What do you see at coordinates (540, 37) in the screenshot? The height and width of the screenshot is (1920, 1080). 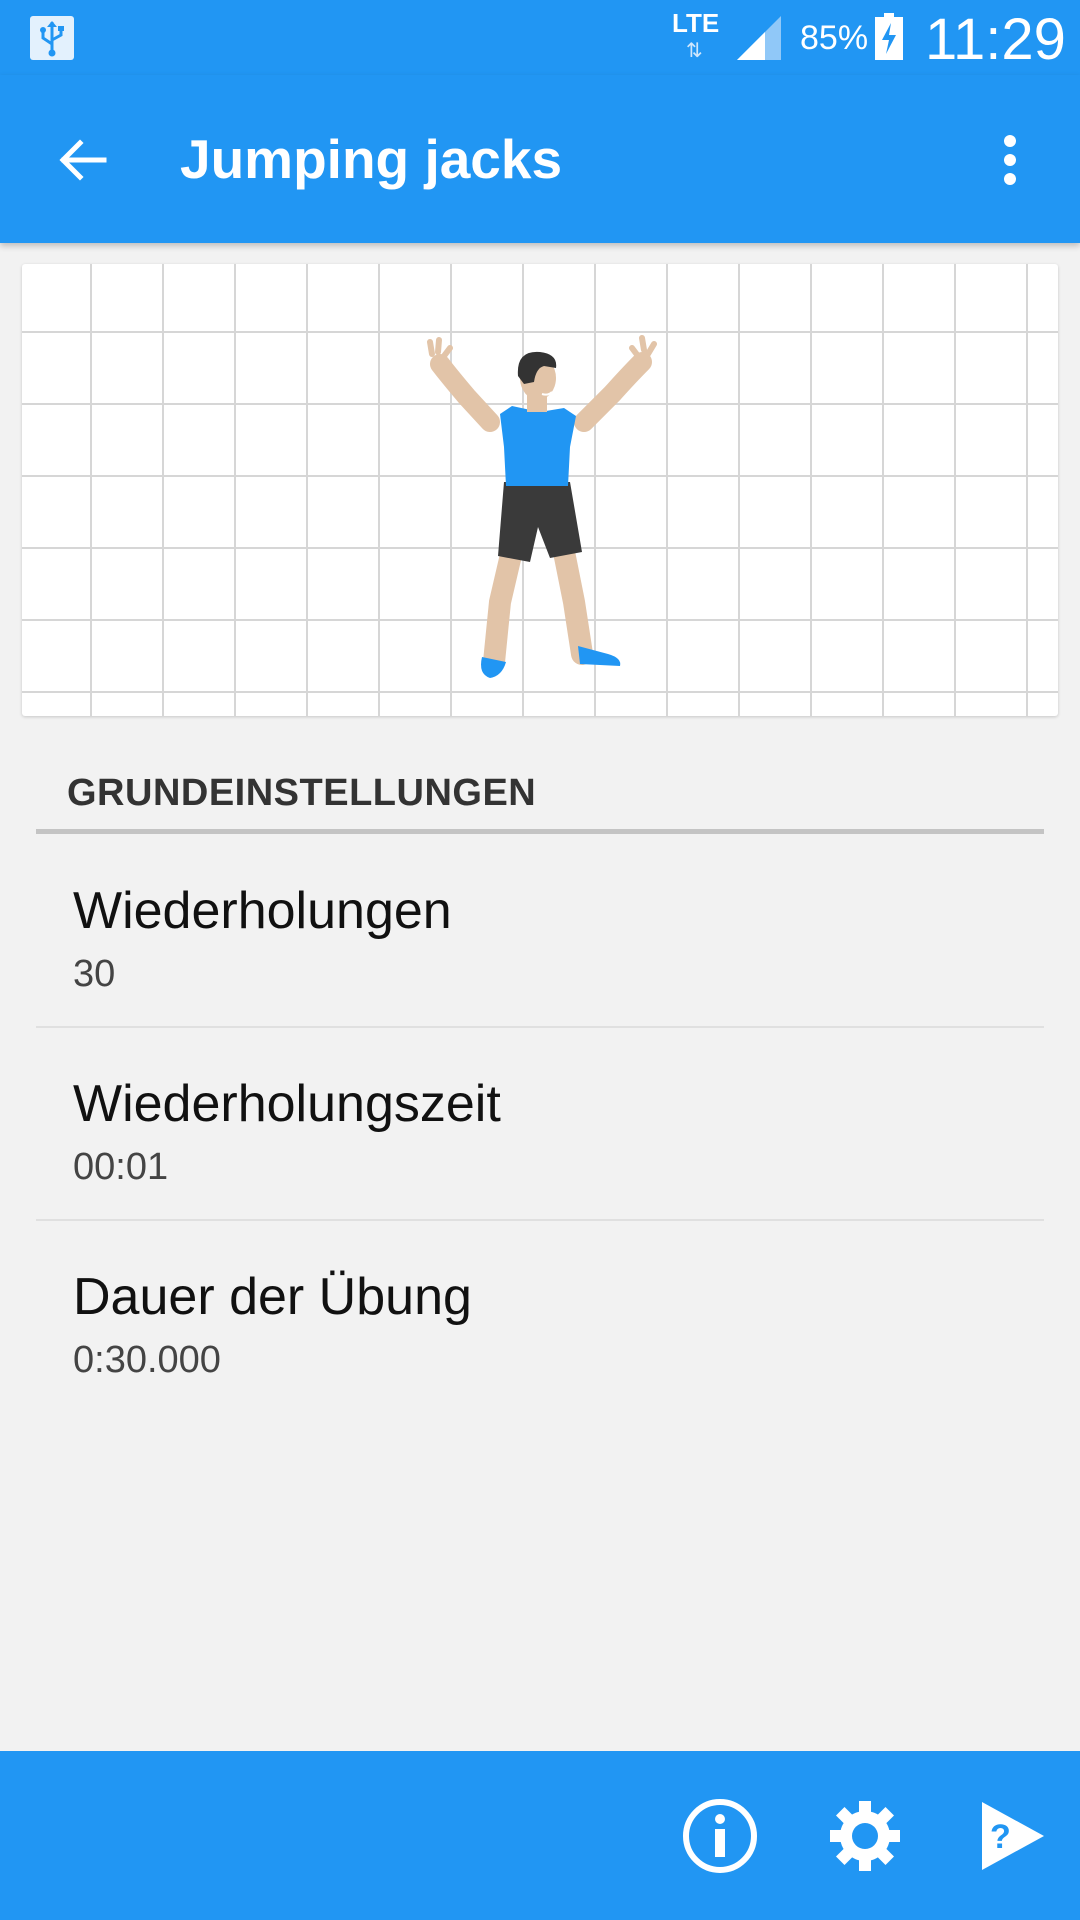 I see `status-bar: LTE ⇅ 85% 11:29` at bounding box center [540, 37].